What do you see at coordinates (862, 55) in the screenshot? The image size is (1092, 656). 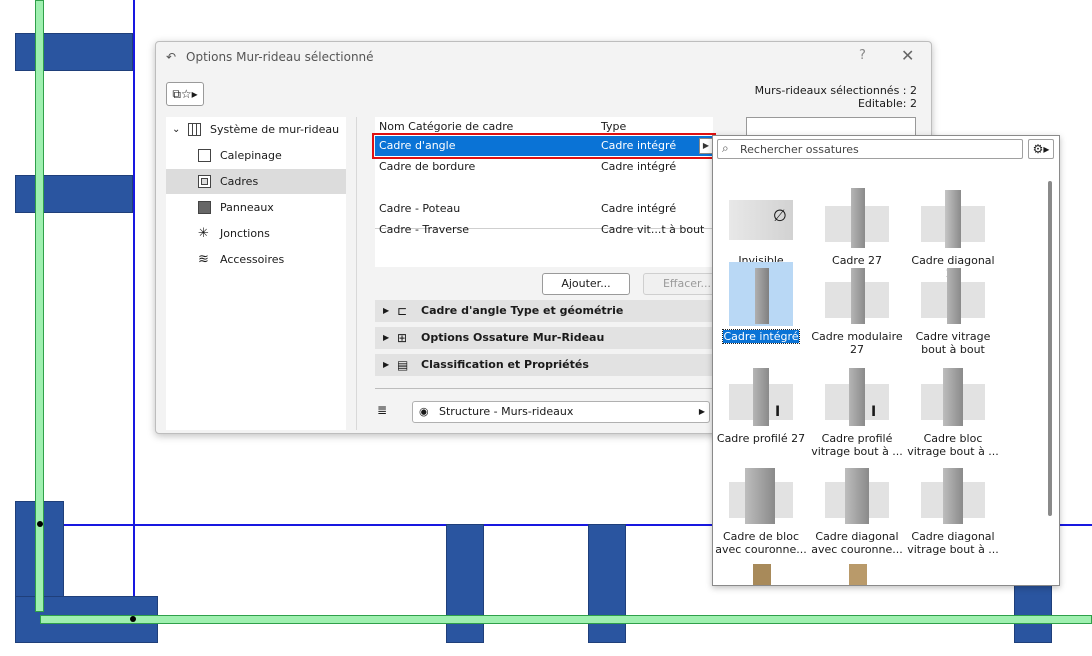 I see `help-button: ?` at bounding box center [862, 55].